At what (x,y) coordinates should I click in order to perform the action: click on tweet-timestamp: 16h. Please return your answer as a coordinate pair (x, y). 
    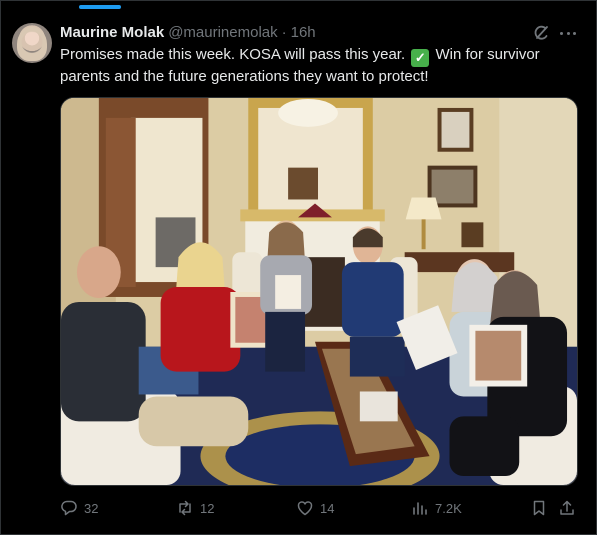
    Looking at the image, I should click on (303, 33).